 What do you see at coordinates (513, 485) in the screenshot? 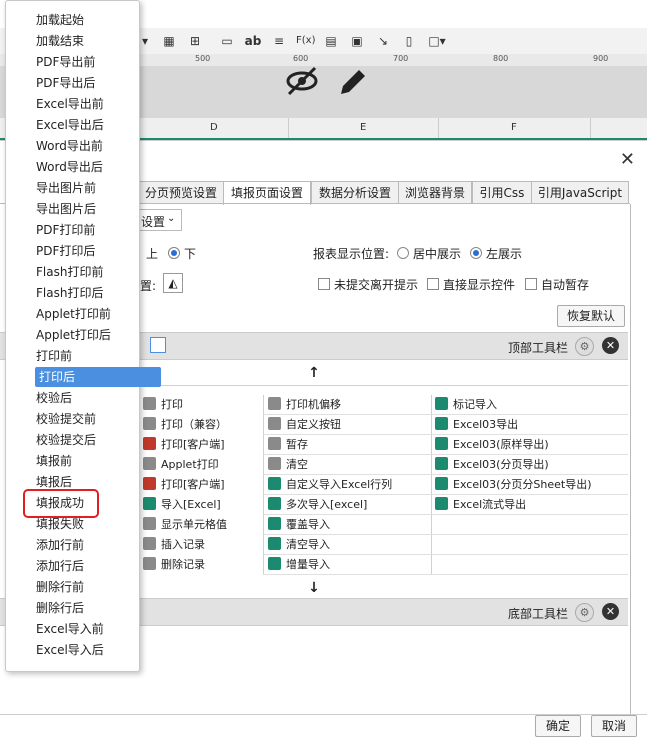
I see `toolbar-button-right: Excel03(分页分Sheet导出)` at bounding box center [513, 485].